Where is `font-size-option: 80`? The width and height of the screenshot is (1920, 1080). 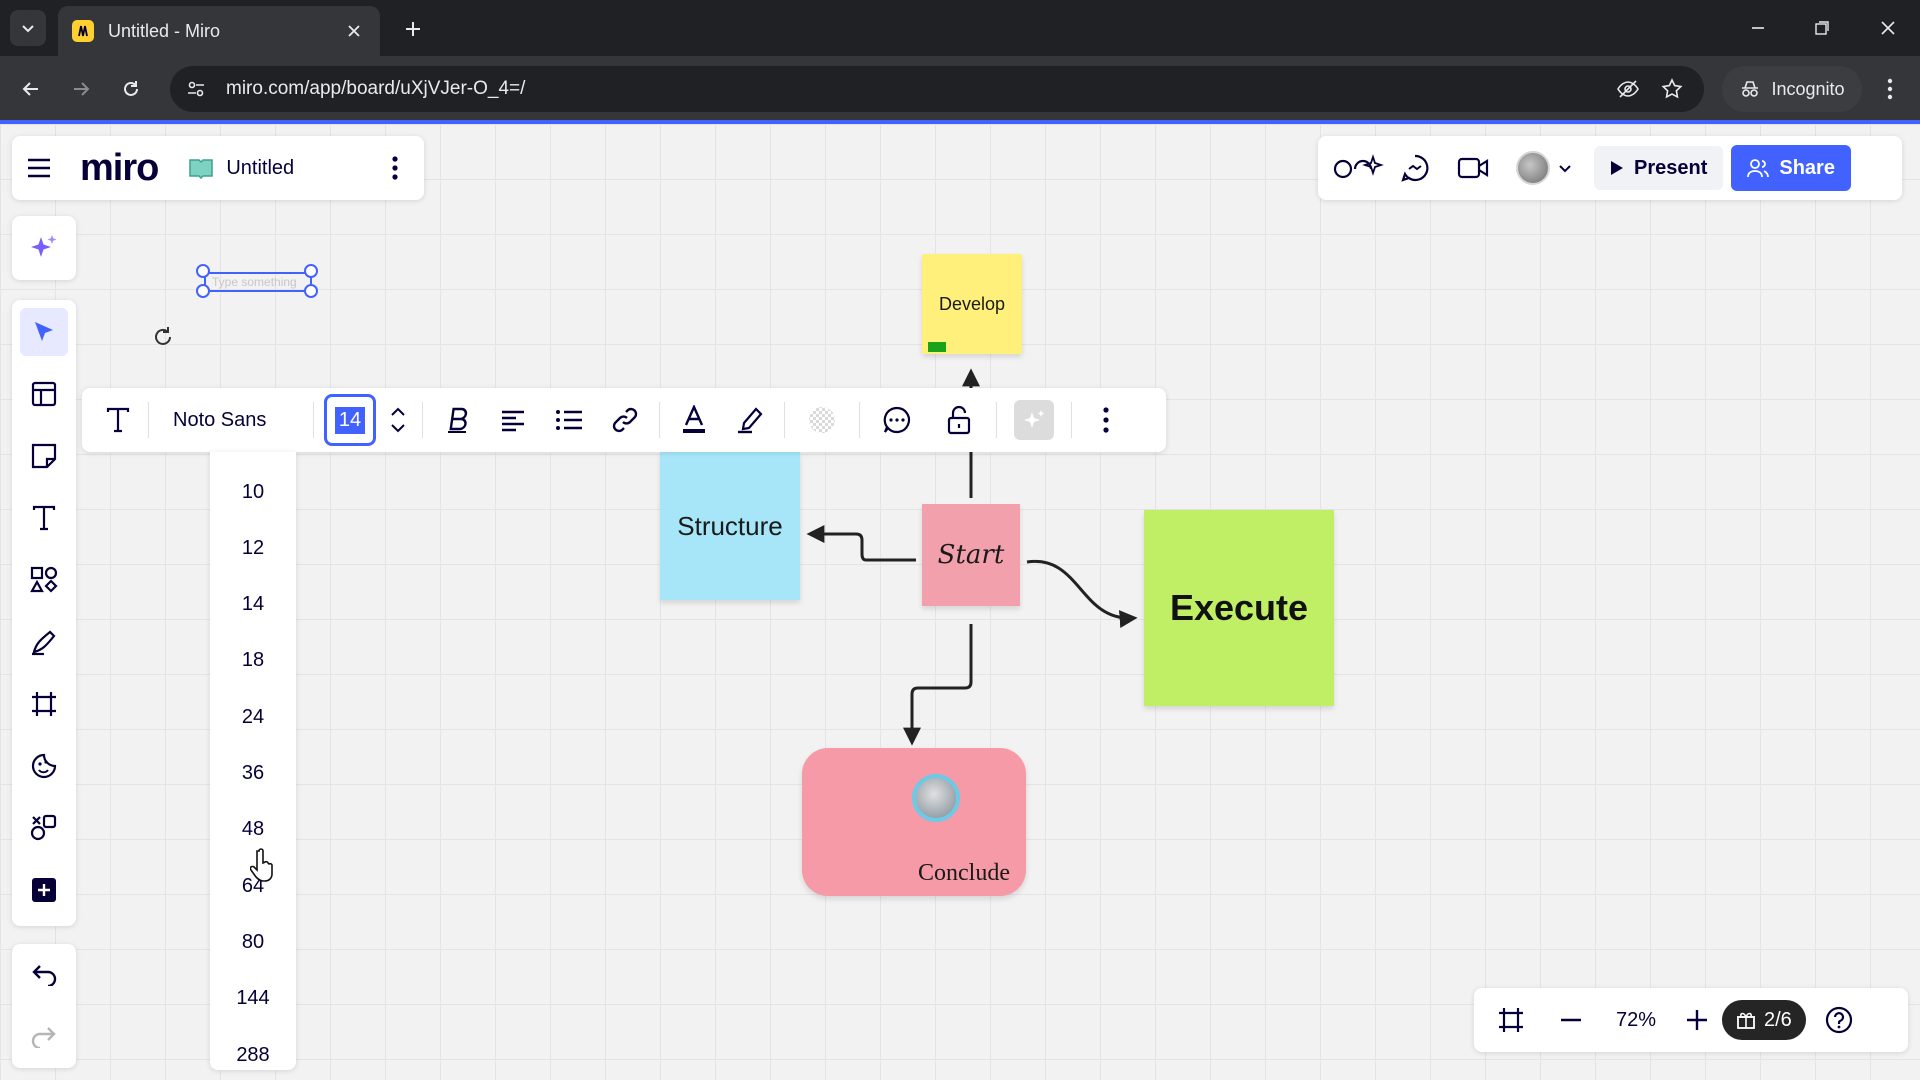
font-size-option: 80 is located at coordinates (253, 942).